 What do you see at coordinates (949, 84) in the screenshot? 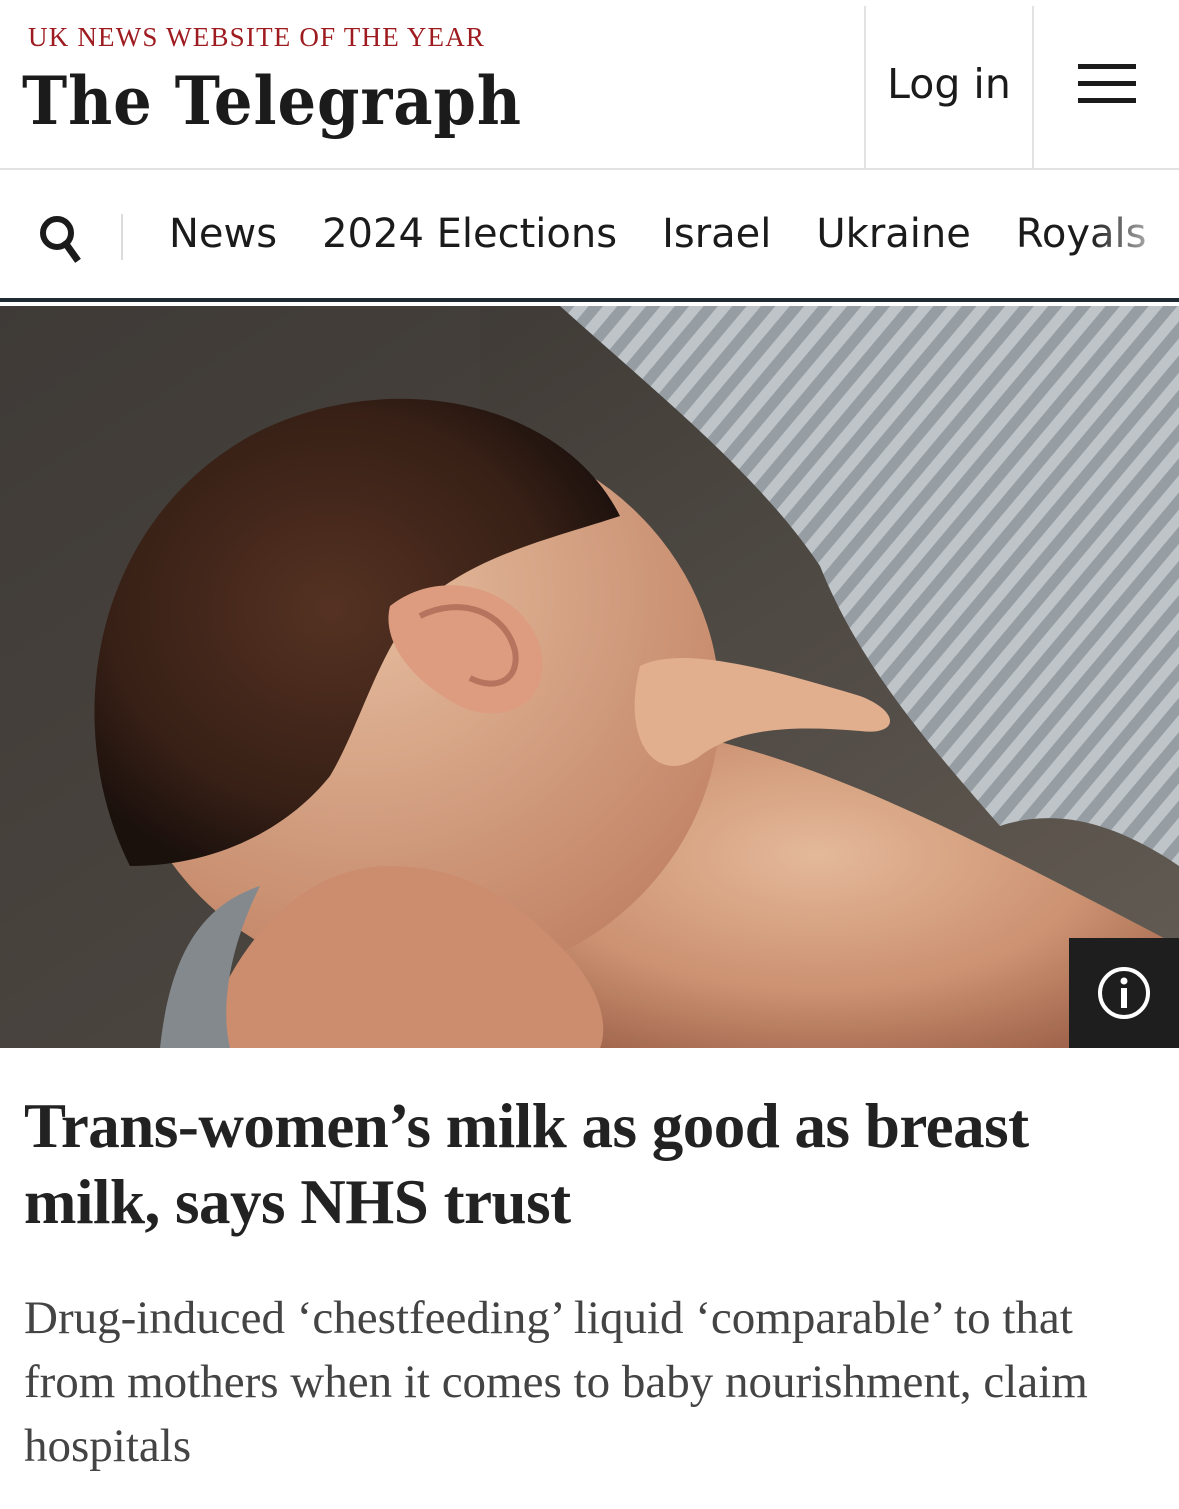
I see `login-button: Log in` at bounding box center [949, 84].